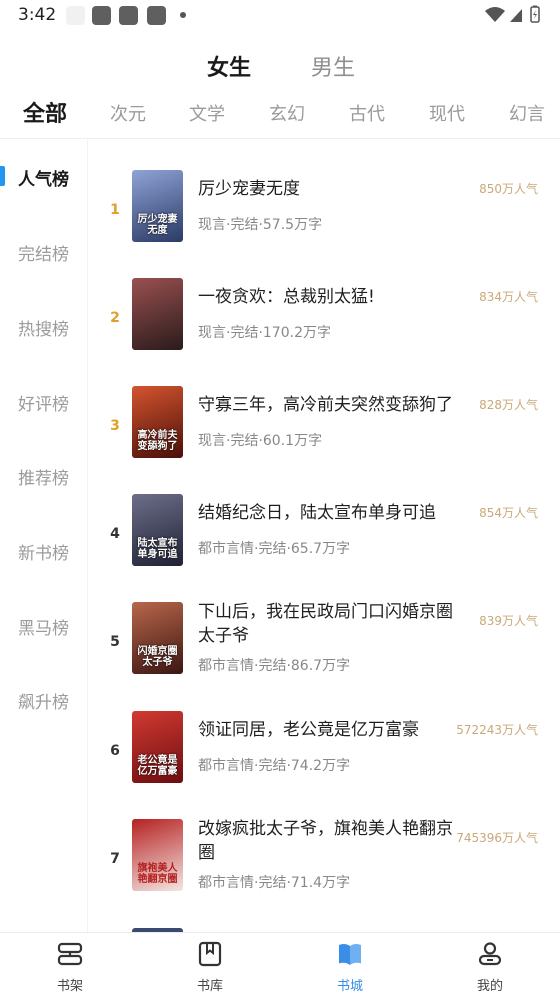 The image size is (560, 995). Describe the element at coordinates (183, 15) in the screenshot. I see `more-notifications-icon` at that location.